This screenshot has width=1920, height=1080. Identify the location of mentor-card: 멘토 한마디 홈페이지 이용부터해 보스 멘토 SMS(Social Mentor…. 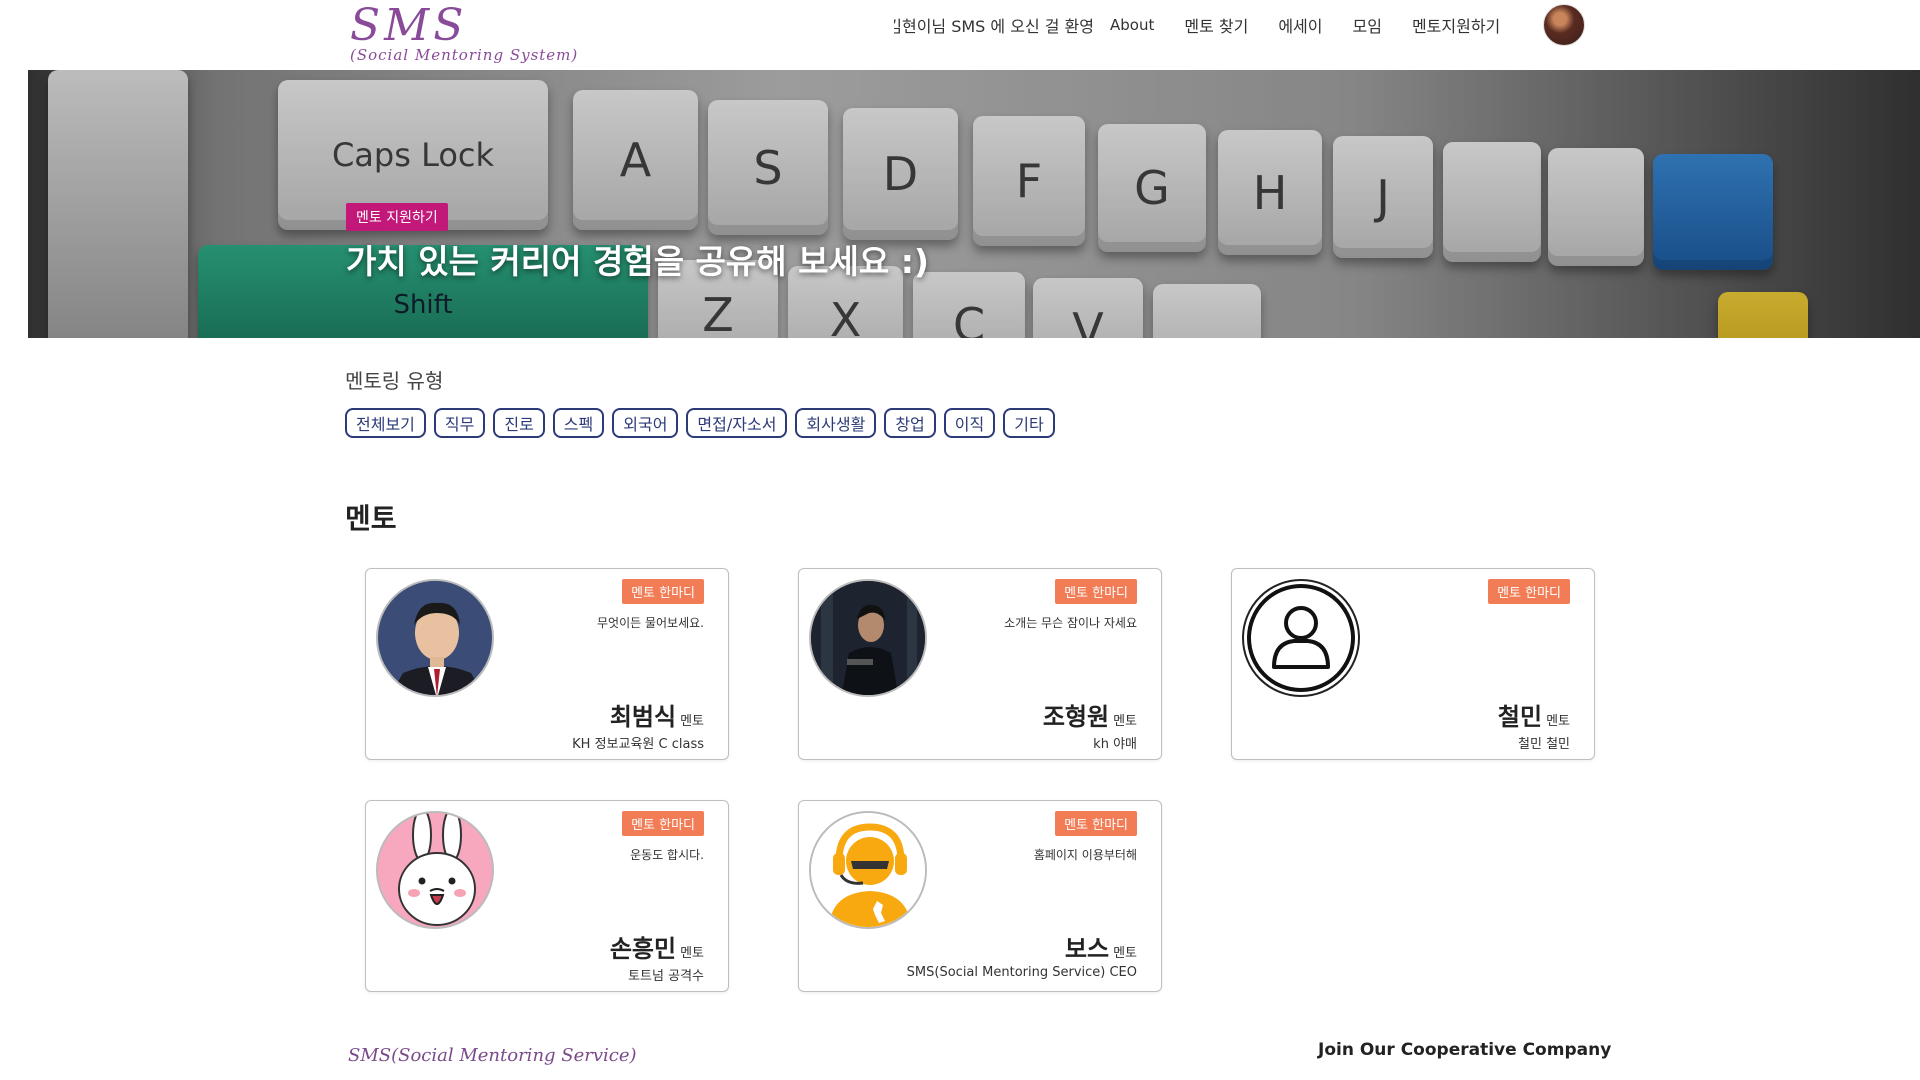
(980, 896).